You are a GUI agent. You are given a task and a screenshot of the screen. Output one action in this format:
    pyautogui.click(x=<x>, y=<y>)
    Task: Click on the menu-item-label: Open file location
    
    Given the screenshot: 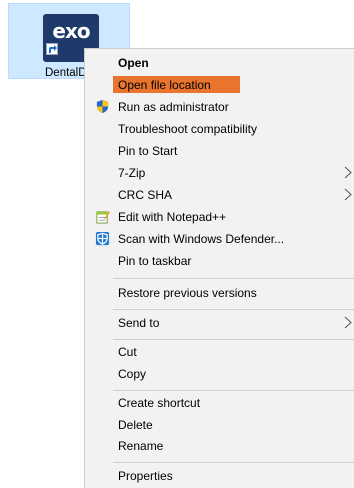 What is the action you would take?
    pyautogui.click(x=164, y=85)
    